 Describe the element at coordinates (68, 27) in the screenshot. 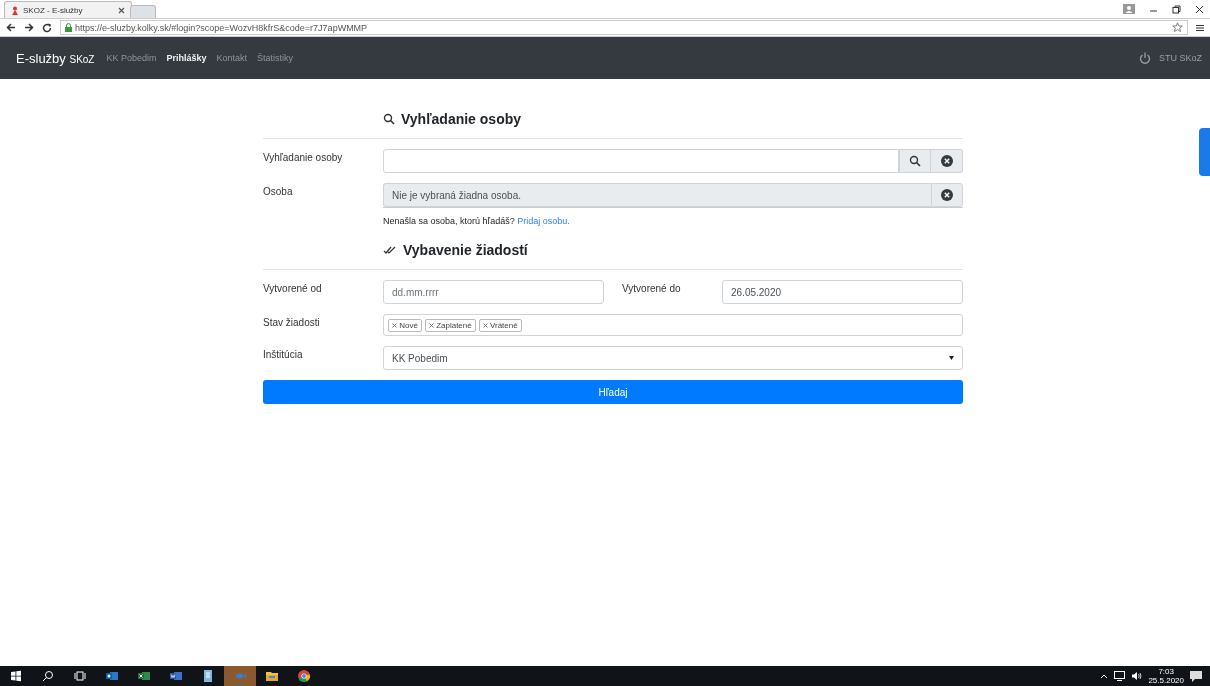

I see `lock-icon` at that location.